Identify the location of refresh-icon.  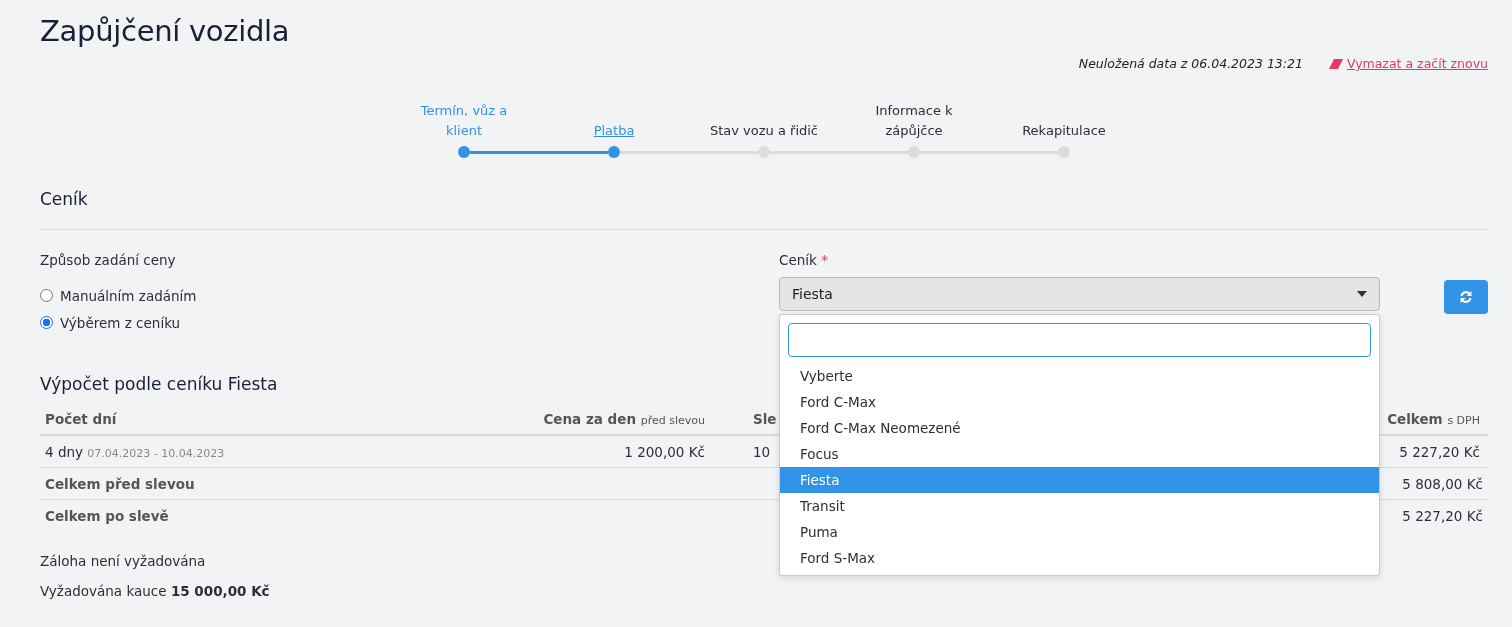
(1466, 297).